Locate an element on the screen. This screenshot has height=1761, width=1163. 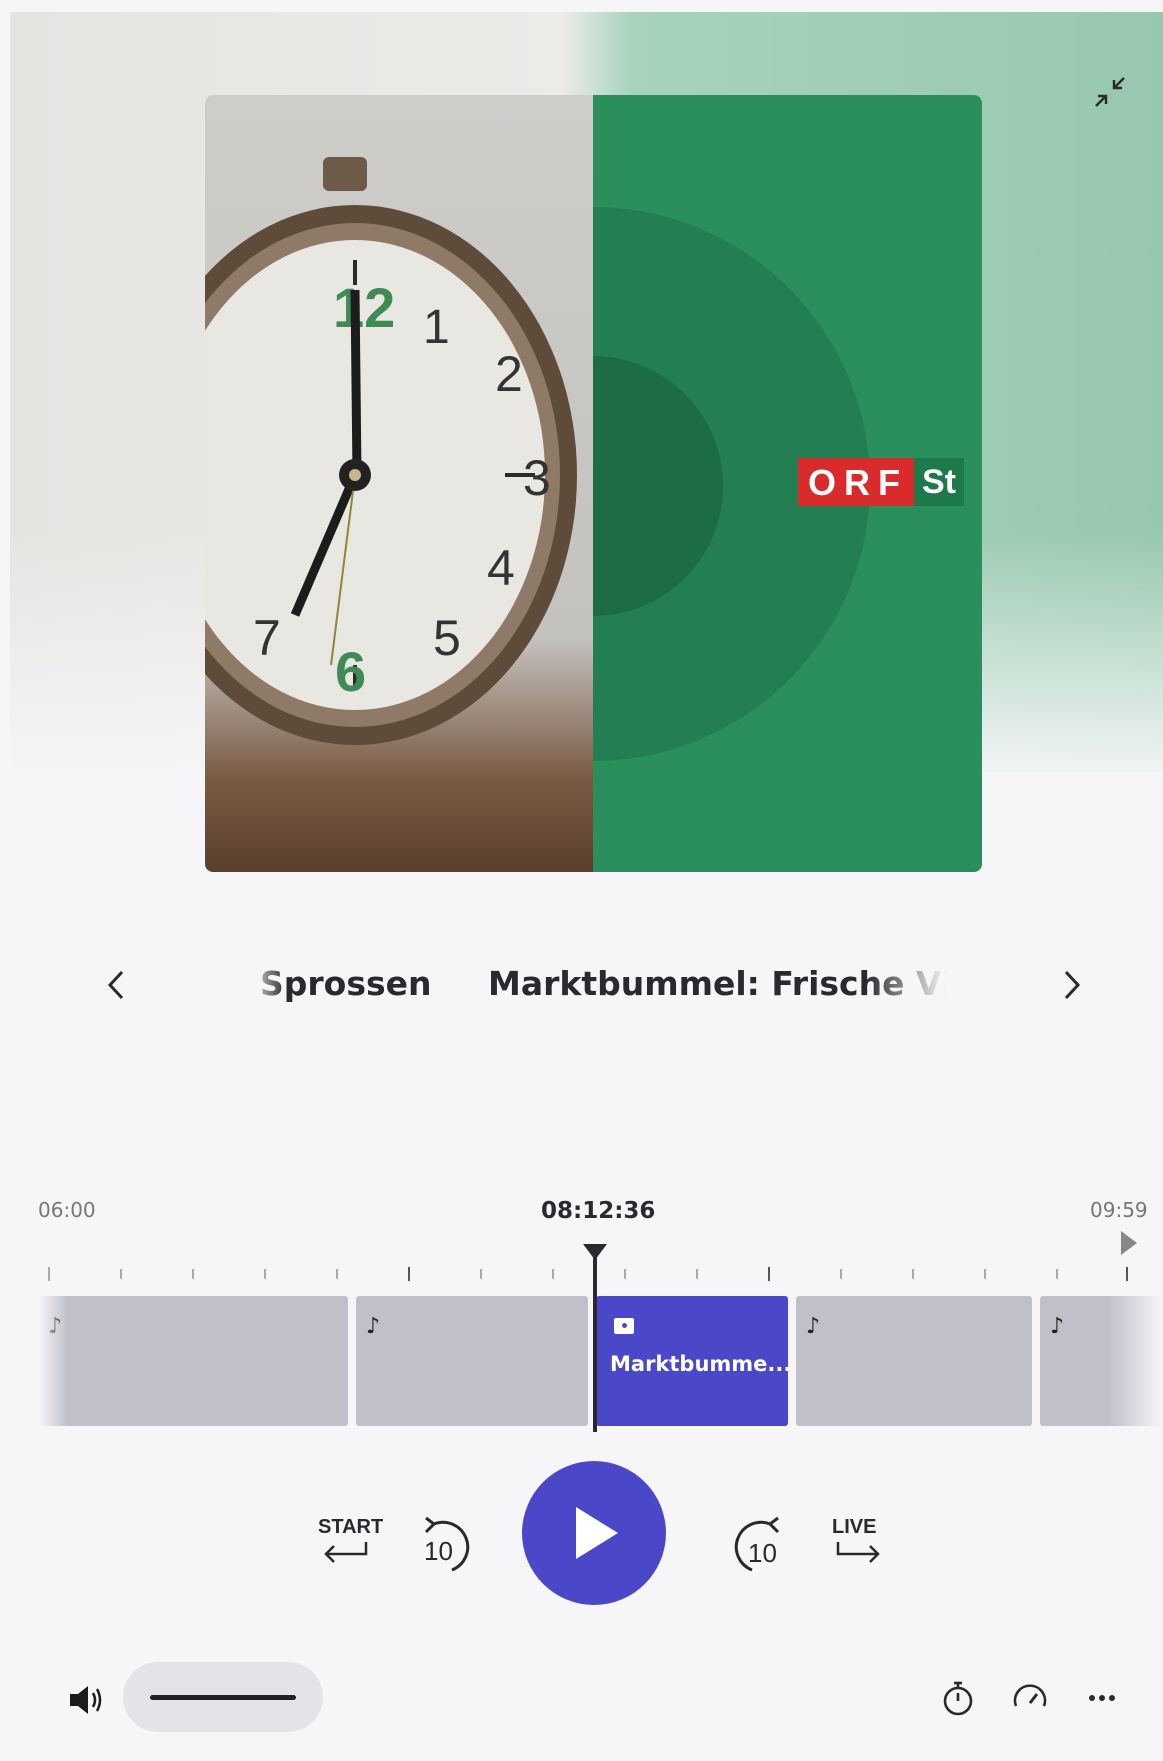
svg-text: 5 is located at coordinates (447, 638).